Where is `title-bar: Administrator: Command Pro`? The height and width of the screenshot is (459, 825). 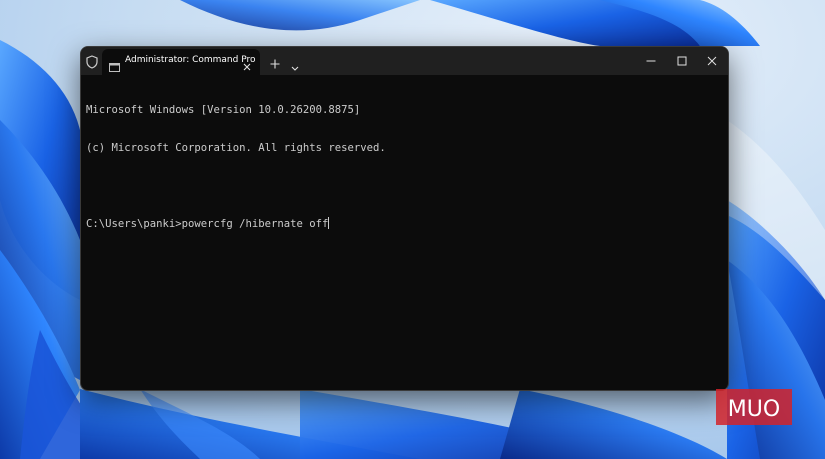 title-bar: Administrator: Command Pro is located at coordinates (404, 61).